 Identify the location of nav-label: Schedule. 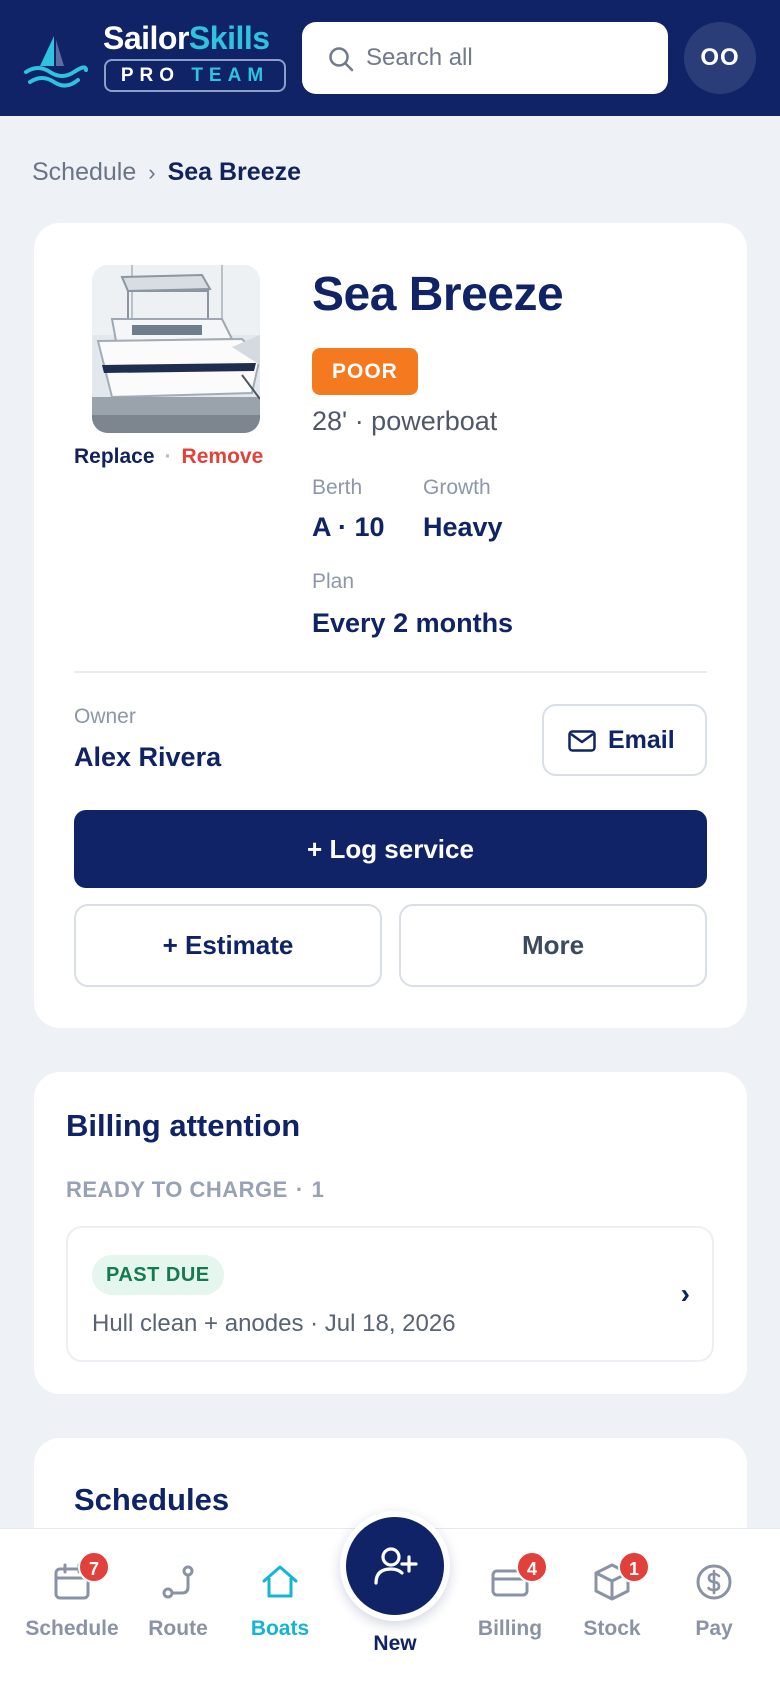
(72, 1628).